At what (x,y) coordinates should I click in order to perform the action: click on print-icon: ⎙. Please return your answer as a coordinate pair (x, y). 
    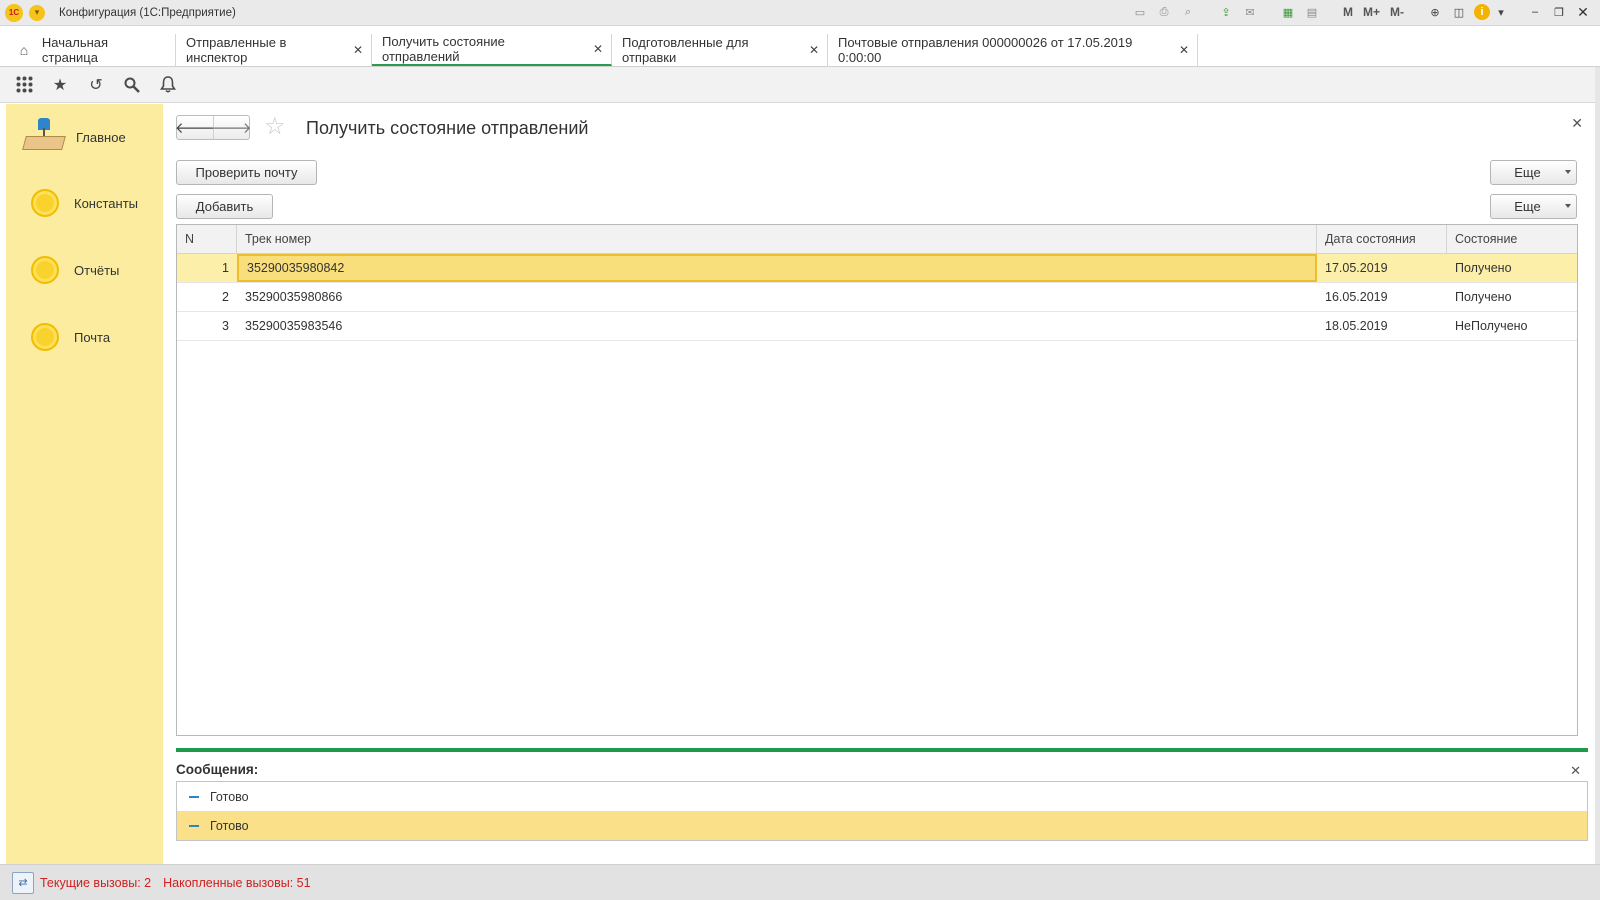
    Looking at the image, I should click on (1164, 12).